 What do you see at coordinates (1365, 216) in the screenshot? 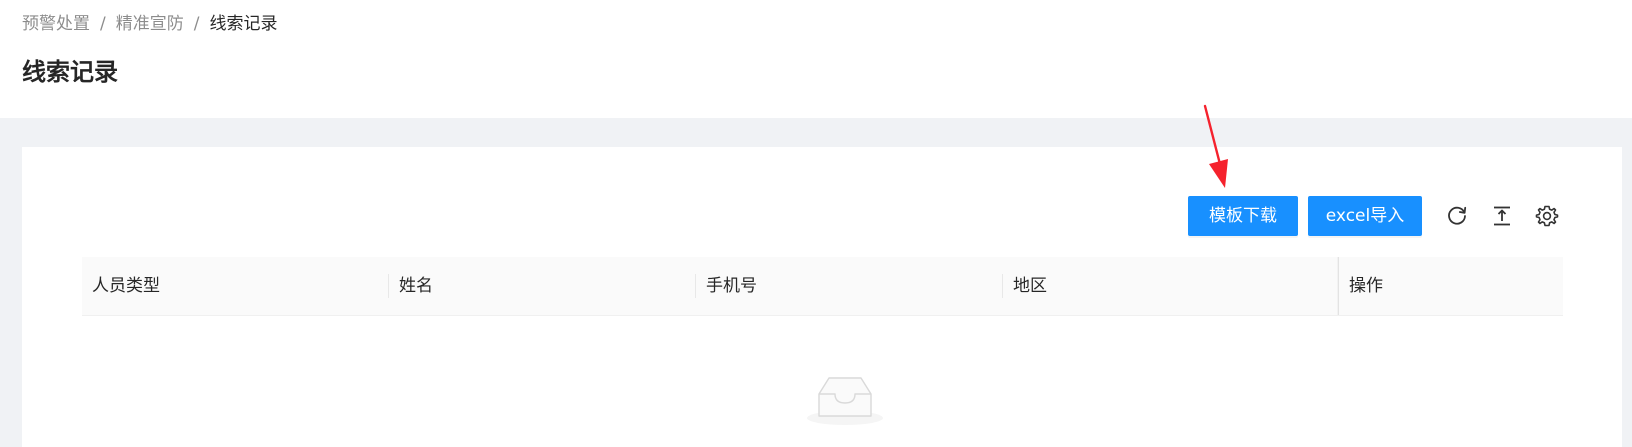
I see `excel-import-button: excel导入` at bounding box center [1365, 216].